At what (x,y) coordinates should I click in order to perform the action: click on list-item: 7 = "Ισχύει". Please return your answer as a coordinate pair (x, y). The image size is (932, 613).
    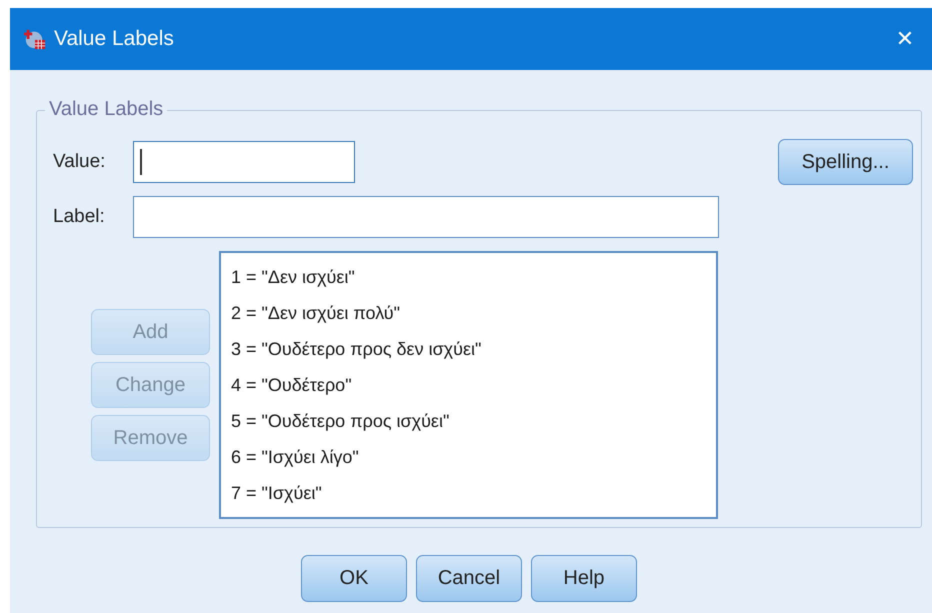
    Looking at the image, I should click on (468, 493).